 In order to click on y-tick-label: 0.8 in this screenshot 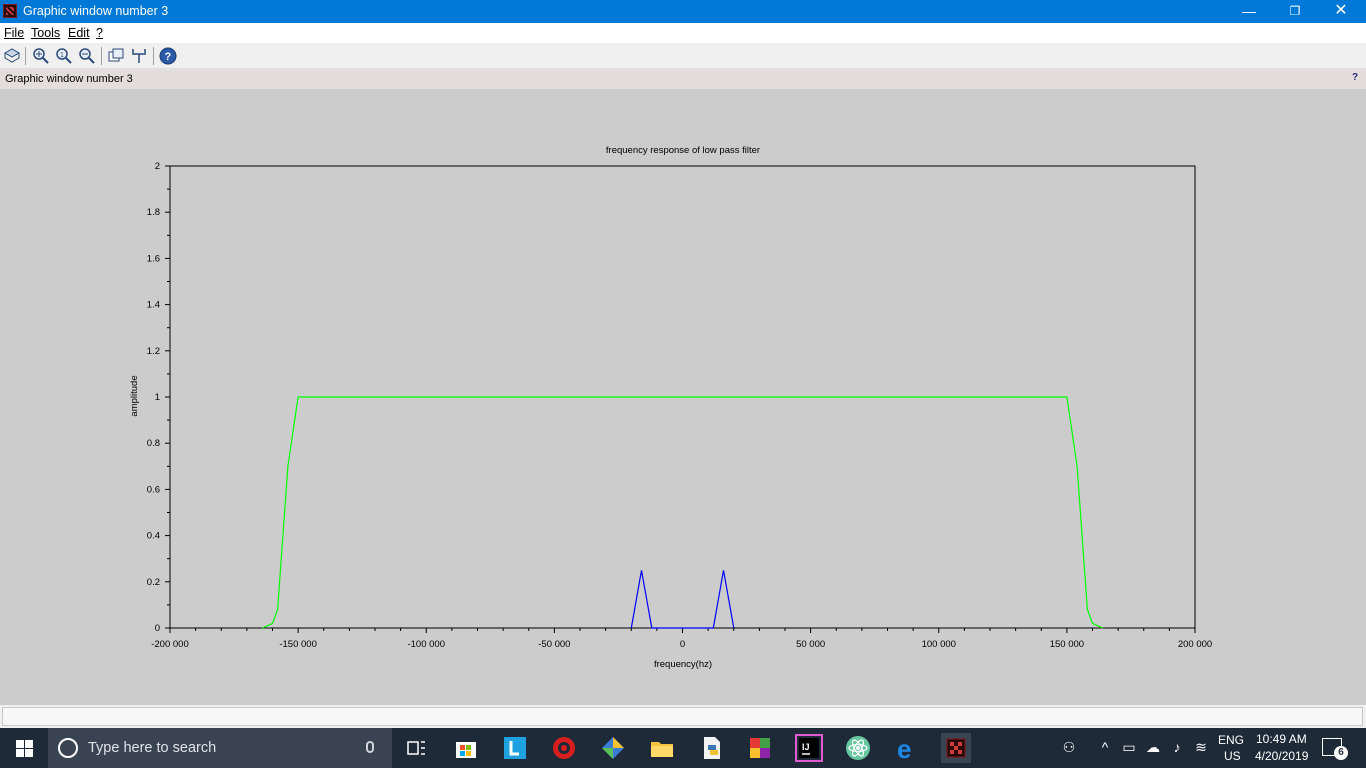, I will do `click(153, 443)`.